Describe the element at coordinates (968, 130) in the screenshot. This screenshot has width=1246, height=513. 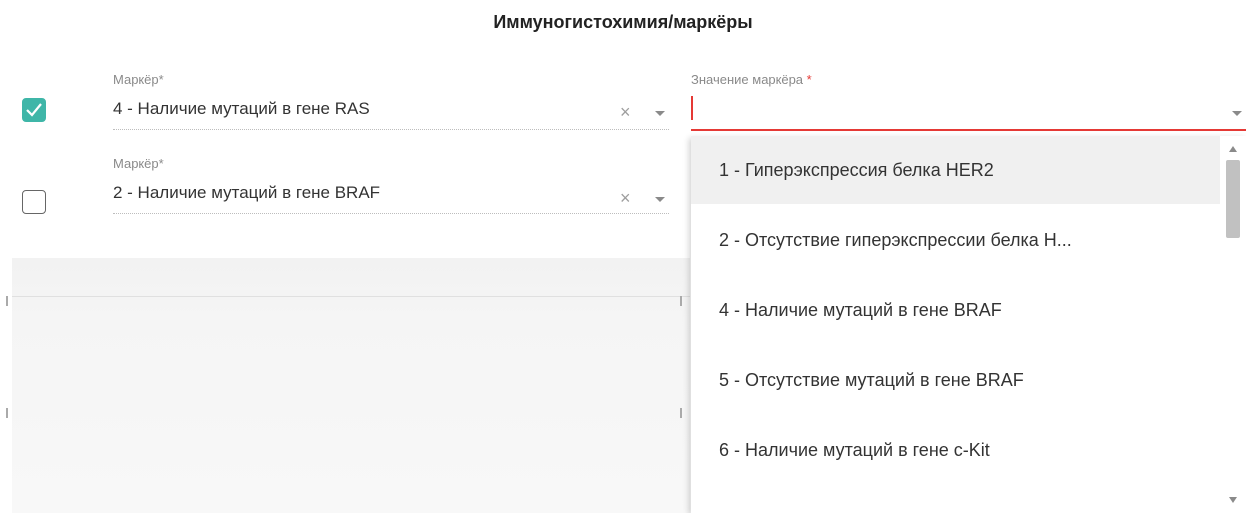
I see `marker-value-error-underline` at that location.